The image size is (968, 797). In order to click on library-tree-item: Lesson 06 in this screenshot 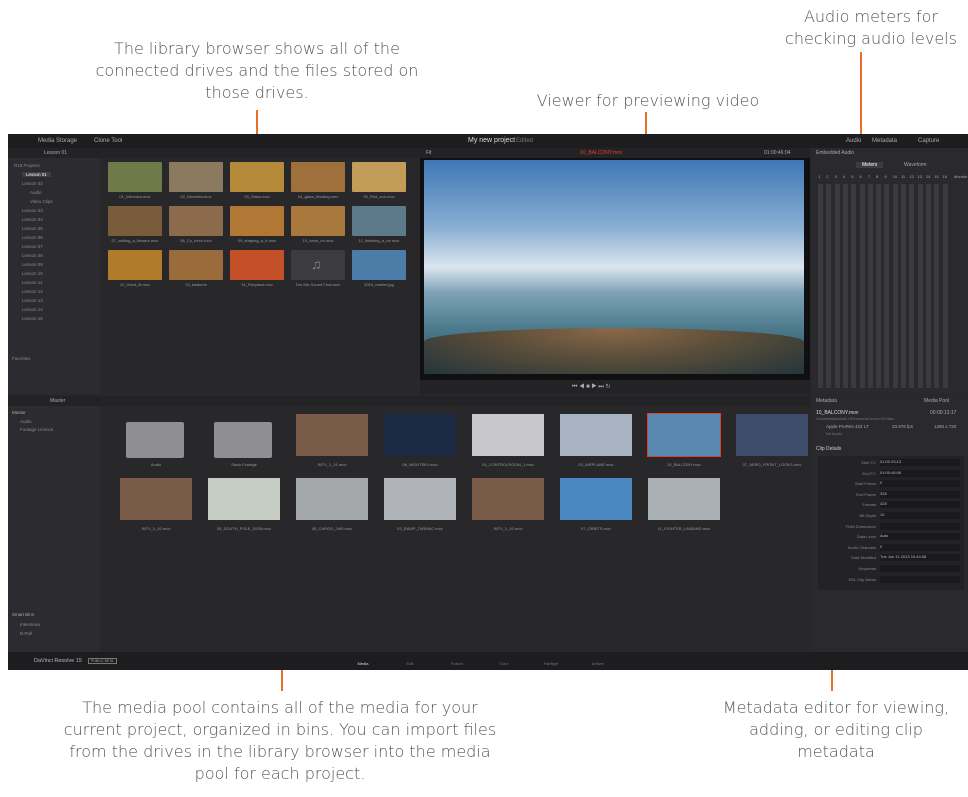, I will do `click(32, 237)`.